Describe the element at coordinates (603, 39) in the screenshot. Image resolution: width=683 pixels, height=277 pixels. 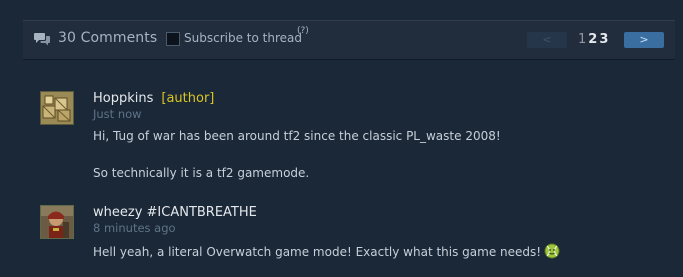
I see `page-3-link: 3` at that location.